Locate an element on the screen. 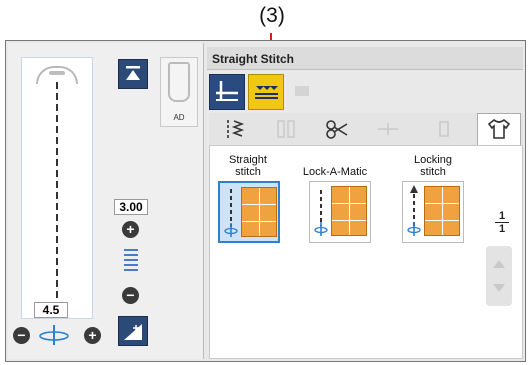 This screenshot has width=530, height=365. needle-up-icon is located at coordinates (133, 73).